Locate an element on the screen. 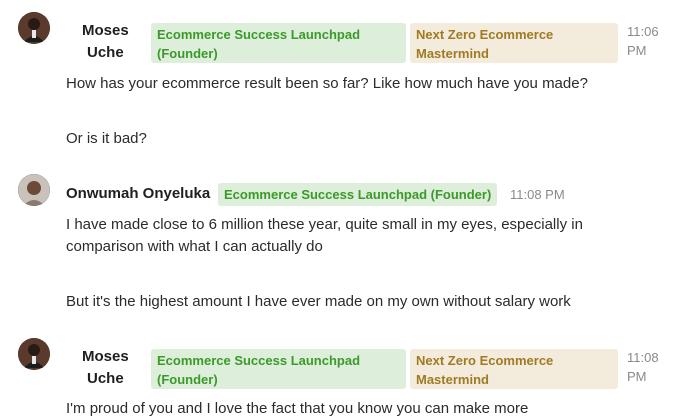 The height and width of the screenshot is (417, 692). timestamp-line: 11:08 is located at coordinates (643, 357).